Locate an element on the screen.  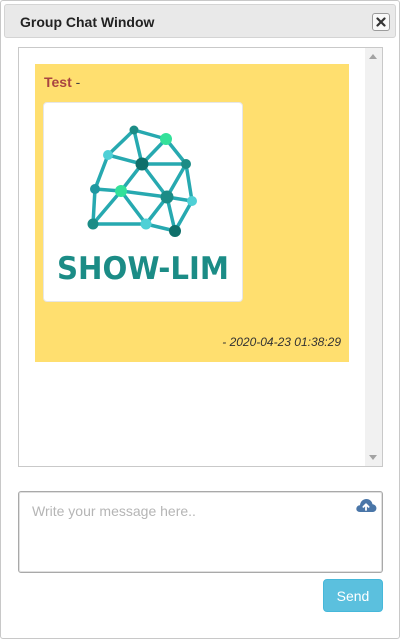
window-titlebar: Group Chat Window is located at coordinates (200, 21).